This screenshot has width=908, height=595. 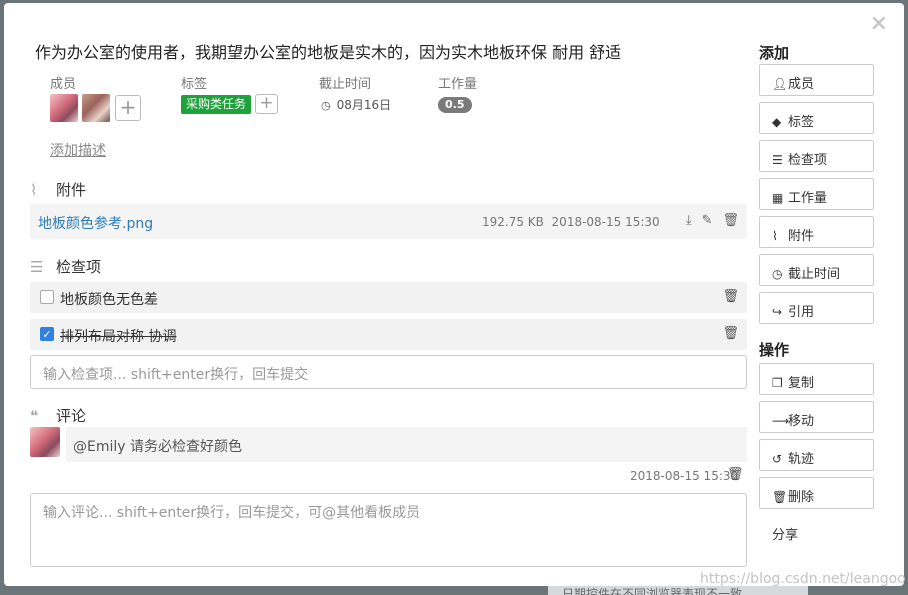 I want to click on side-button-label: 成员, so click(x=801, y=84).